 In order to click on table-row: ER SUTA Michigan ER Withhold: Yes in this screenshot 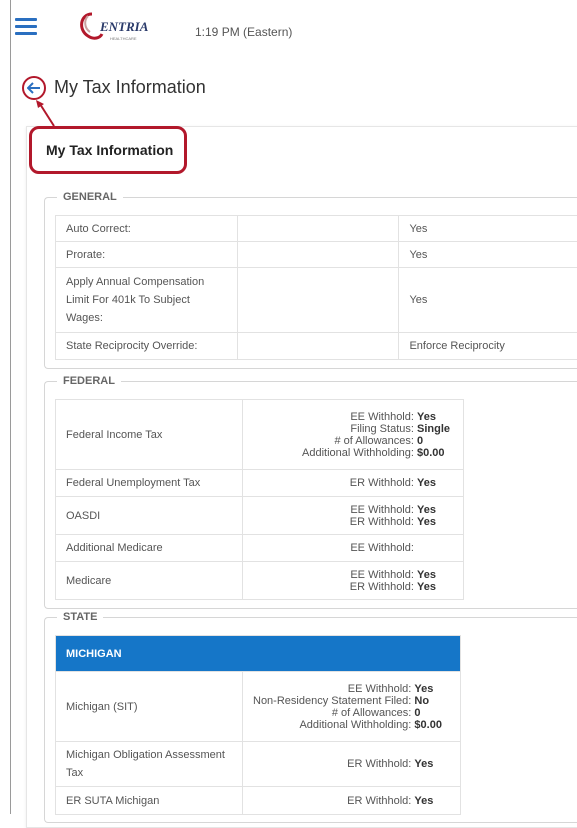, I will do `click(258, 801)`.